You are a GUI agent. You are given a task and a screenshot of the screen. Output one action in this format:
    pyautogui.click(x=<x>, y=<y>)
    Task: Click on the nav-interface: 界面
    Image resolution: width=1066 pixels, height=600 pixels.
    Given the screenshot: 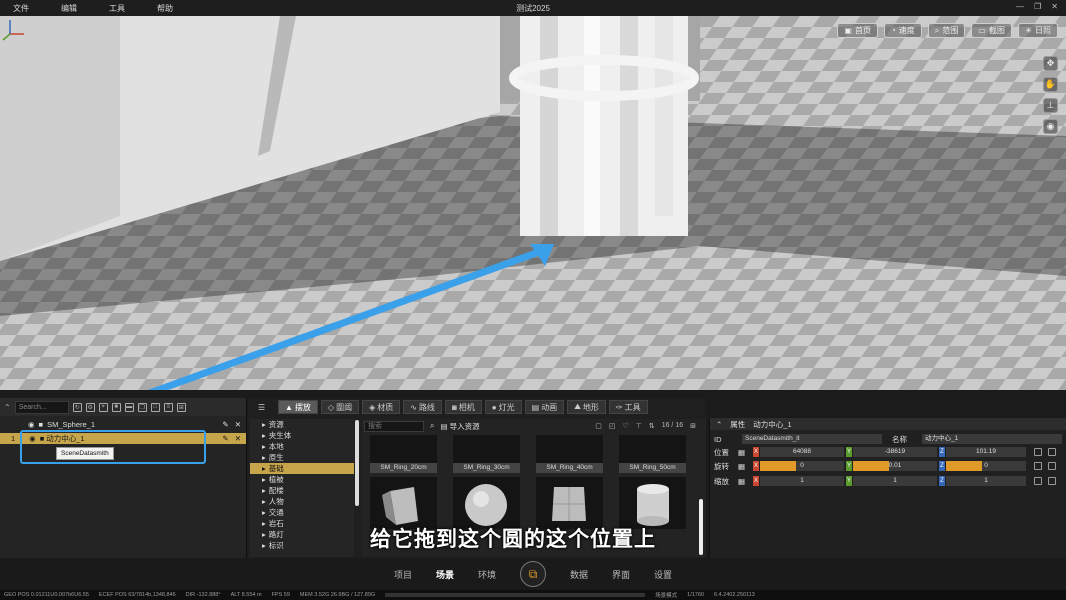 What is the action you would take?
    pyautogui.click(x=621, y=574)
    